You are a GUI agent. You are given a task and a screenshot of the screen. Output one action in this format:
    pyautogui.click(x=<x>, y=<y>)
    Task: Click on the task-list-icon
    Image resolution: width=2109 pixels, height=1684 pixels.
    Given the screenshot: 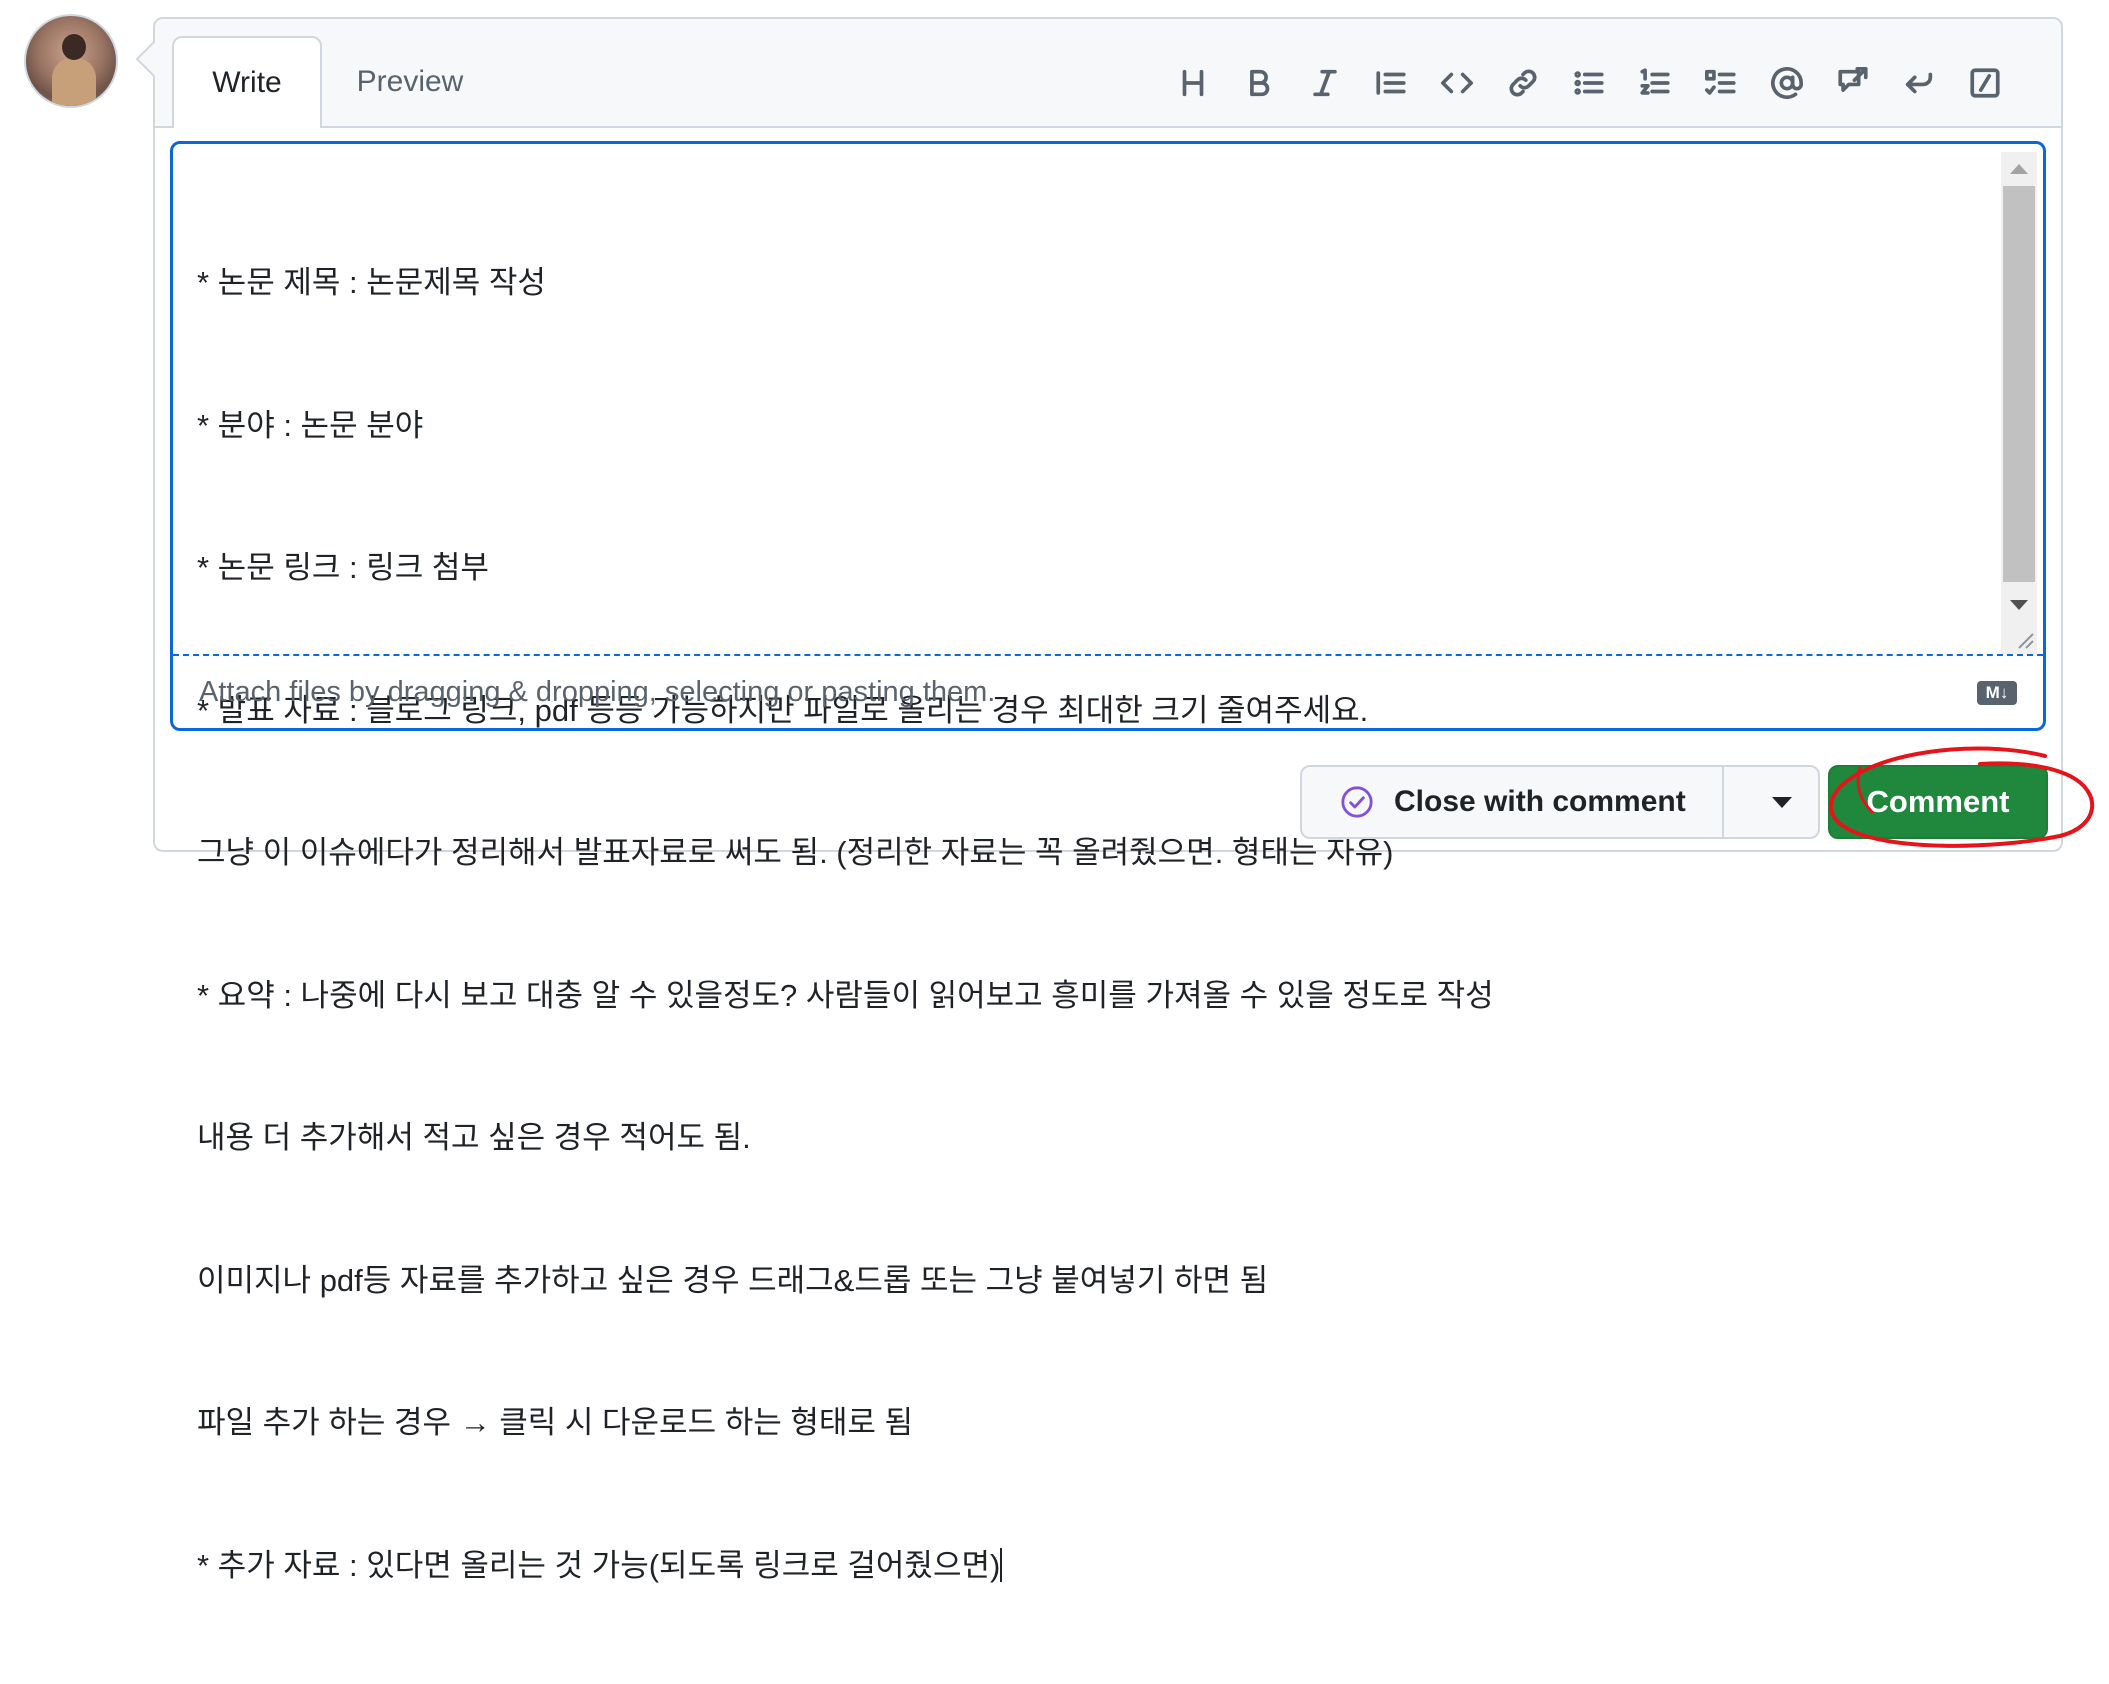 What is the action you would take?
    pyautogui.click(x=1721, y=83)
    